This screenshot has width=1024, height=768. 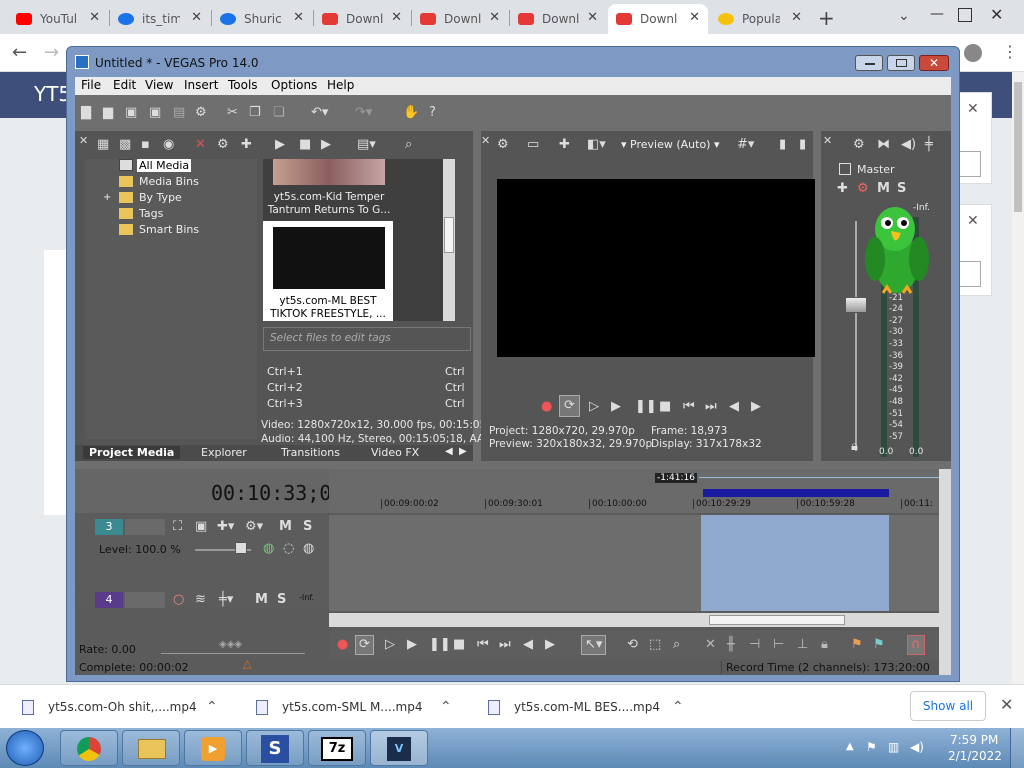 What do you see at coordinates (241, 548) in the screenshot?
I see `level-slider-thumb` at bounding box center [241, 548].